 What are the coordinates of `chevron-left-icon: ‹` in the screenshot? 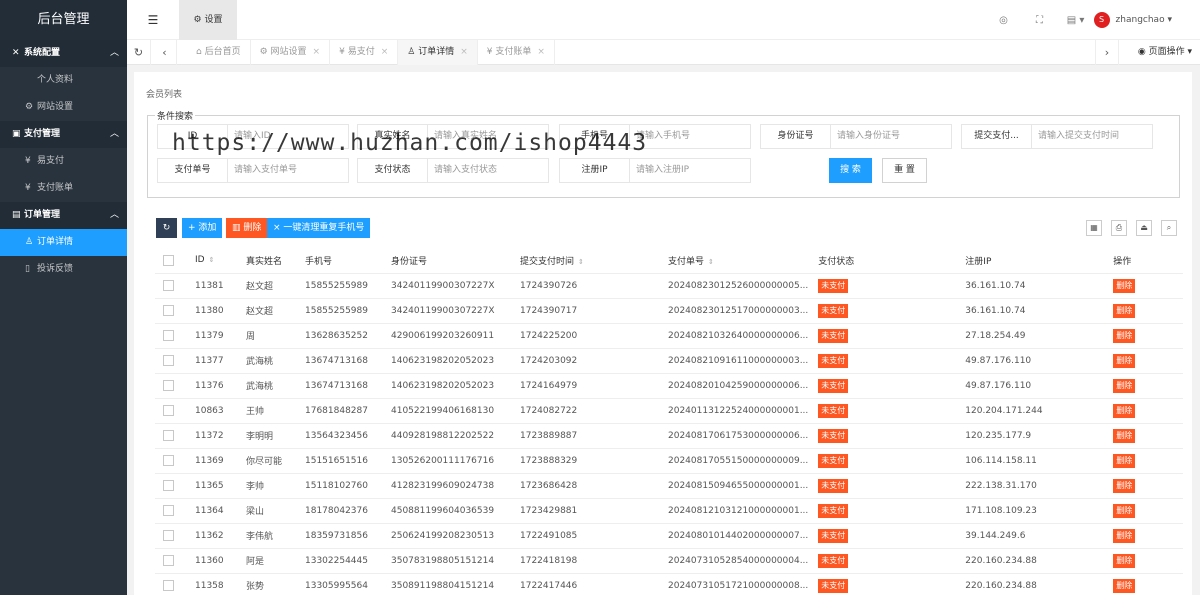 It's located at (165, 52).